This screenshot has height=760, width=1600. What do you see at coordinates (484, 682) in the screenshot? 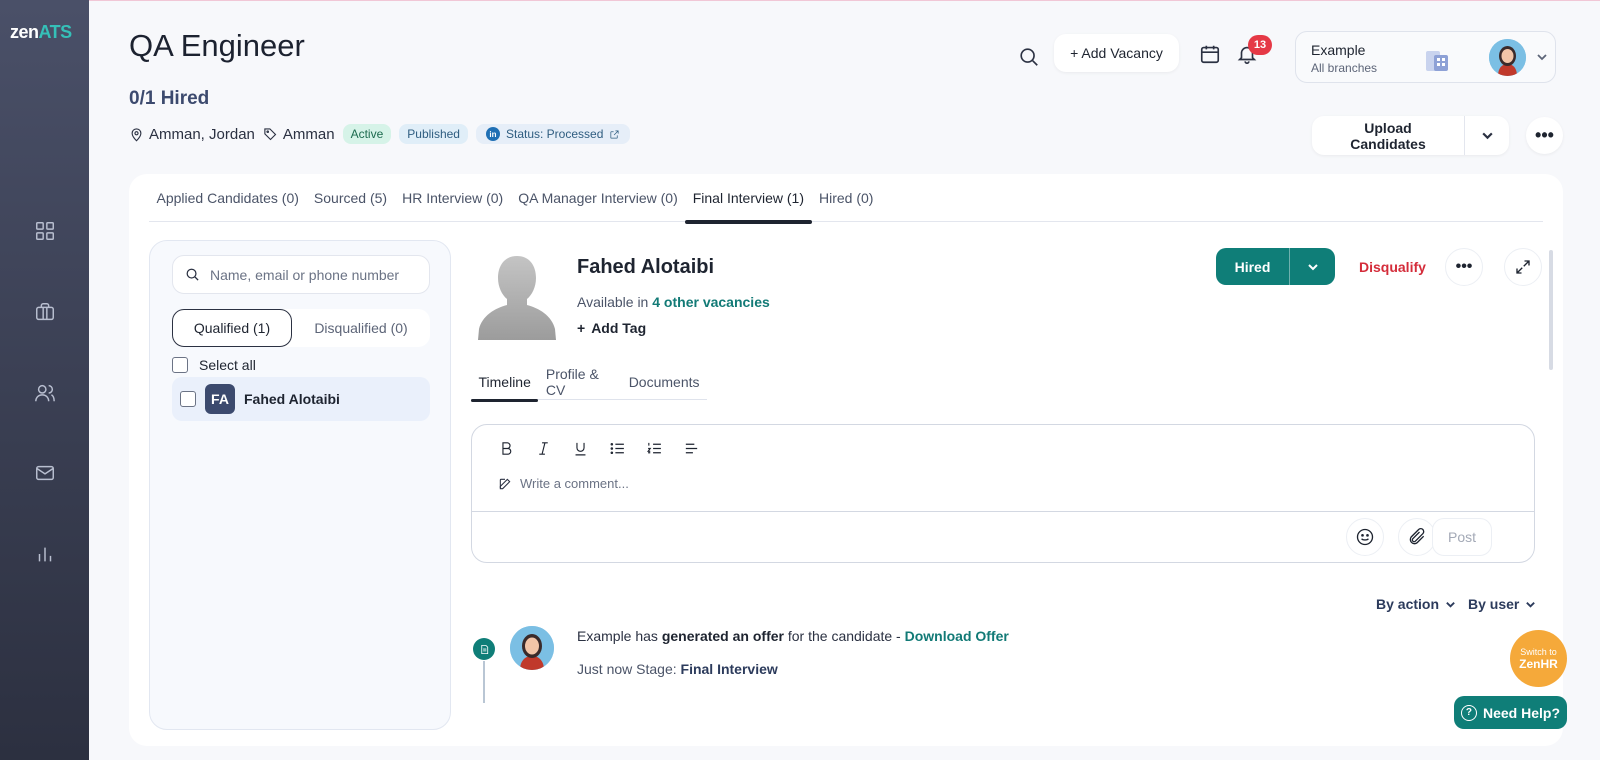
I see `timeline-connector` at bounding box center [484, 682].